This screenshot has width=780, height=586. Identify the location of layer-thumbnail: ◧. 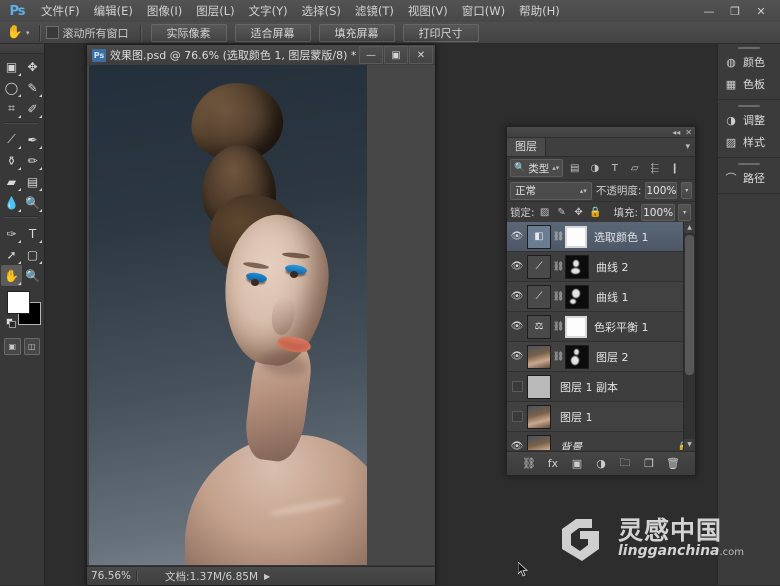
(539, 236).